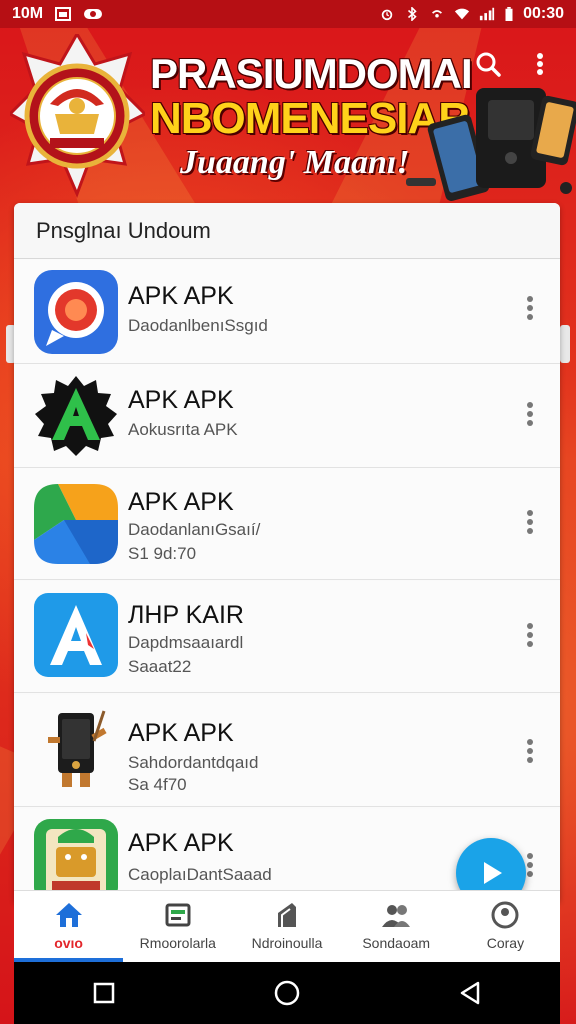  I want to click on alarm-icon, so click(387, 15).